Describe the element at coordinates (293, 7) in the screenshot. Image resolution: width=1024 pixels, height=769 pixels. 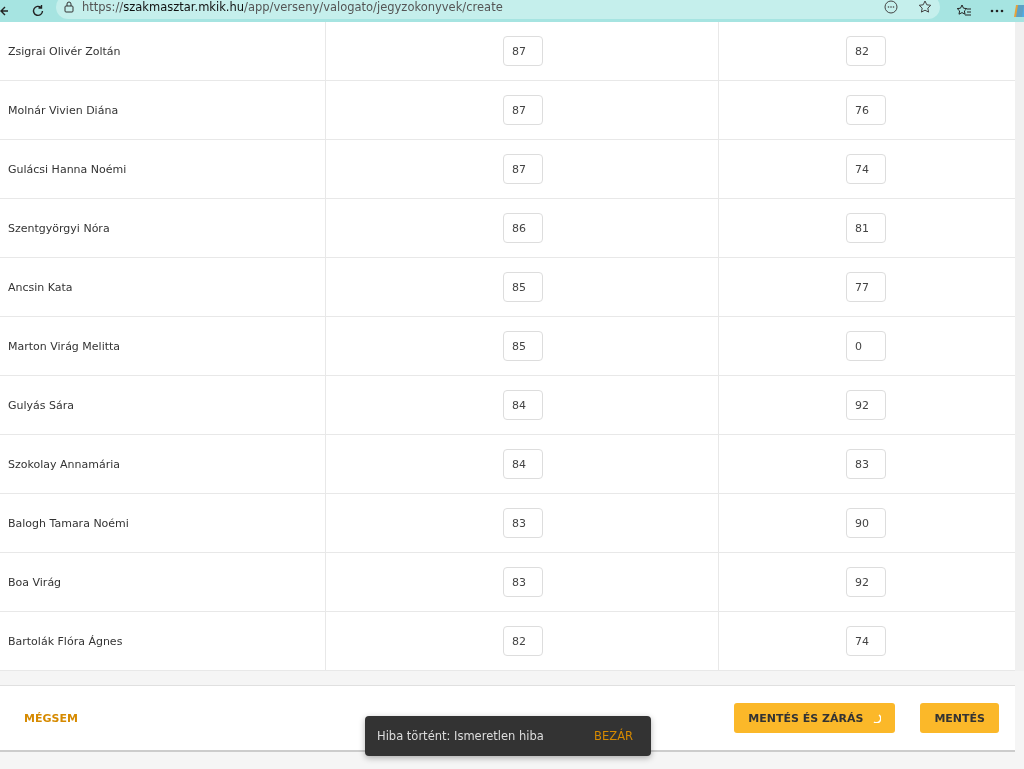
I see `url-text: https://szakmasztar.mkik.hu/app/verseny/valogato/jegyzokonyvek/create` at that location.